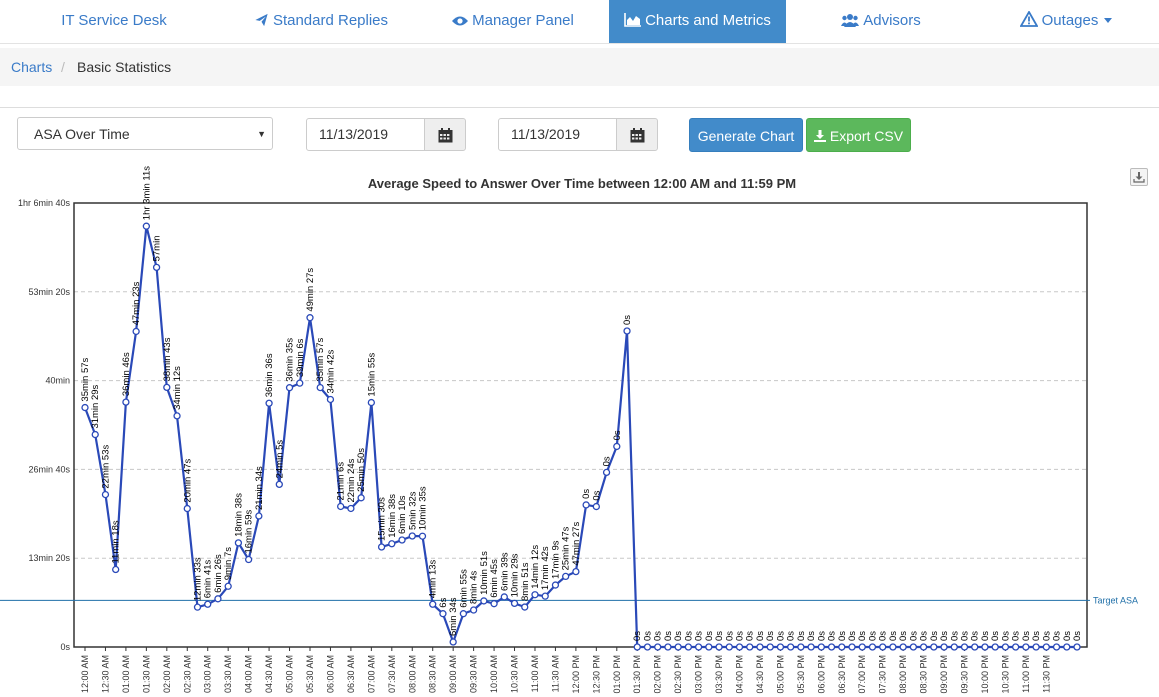 This screenshot has width=1159, height=697. Describe the element at coordinates (290, 674) in the screenshot. I see `x-tick-label: 05:00 AM` at that location.